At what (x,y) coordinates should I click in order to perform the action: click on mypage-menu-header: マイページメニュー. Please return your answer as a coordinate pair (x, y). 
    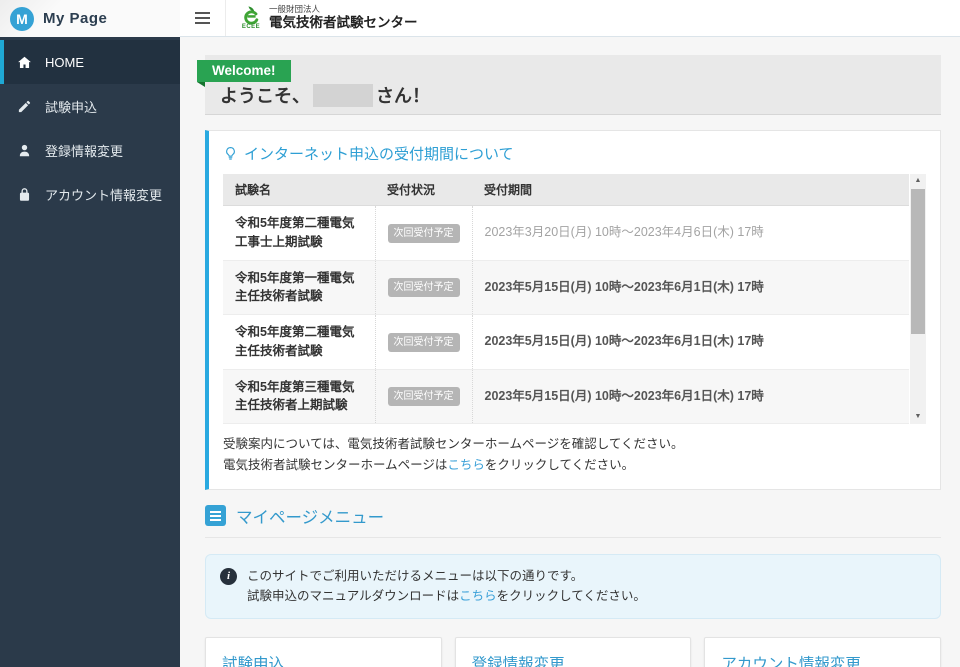
    Looking at the image, I should click on (573, 516).